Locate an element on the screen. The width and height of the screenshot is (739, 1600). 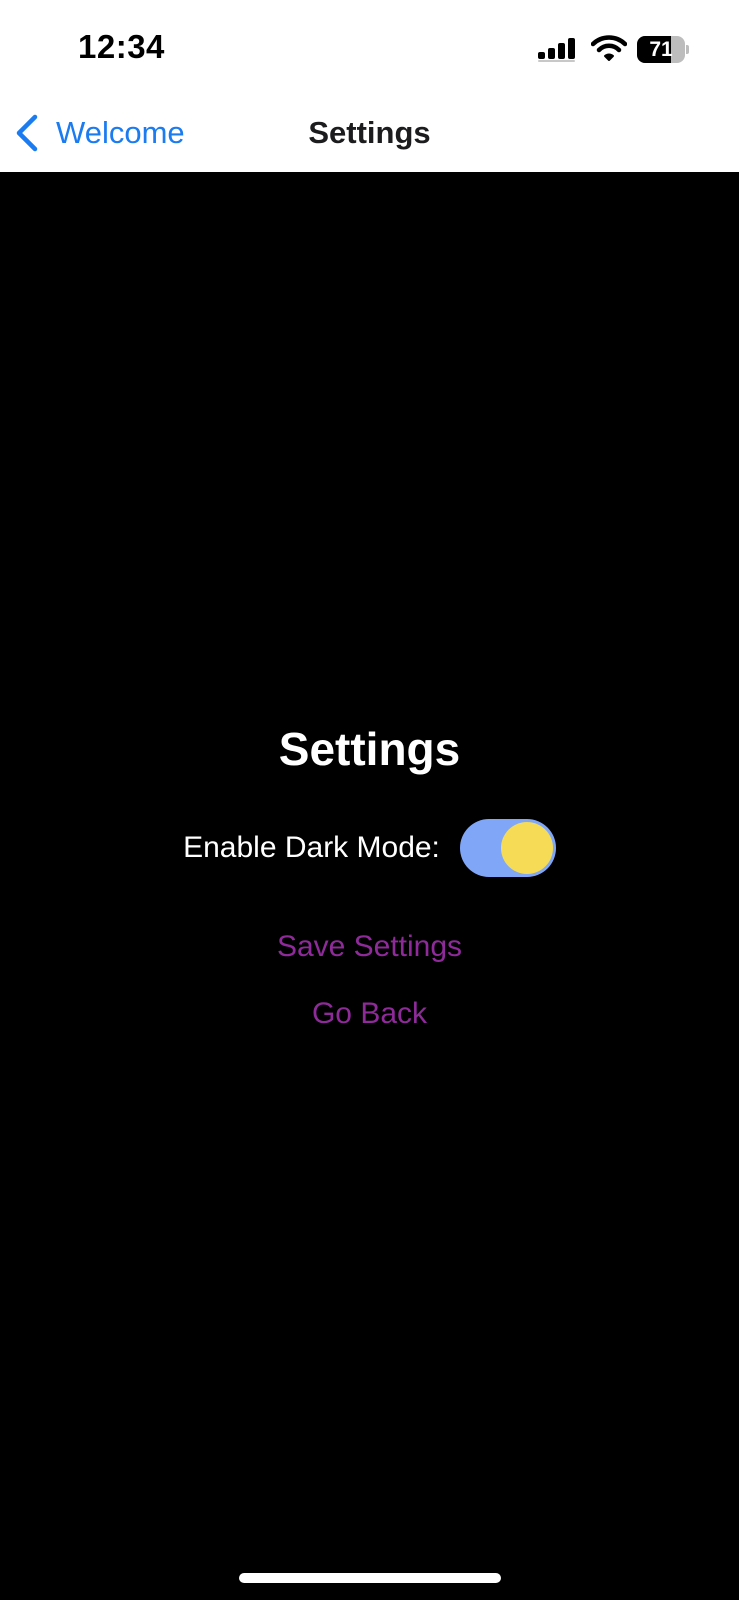
go-back-button: Go Back is located at coordinates (369, 1014).